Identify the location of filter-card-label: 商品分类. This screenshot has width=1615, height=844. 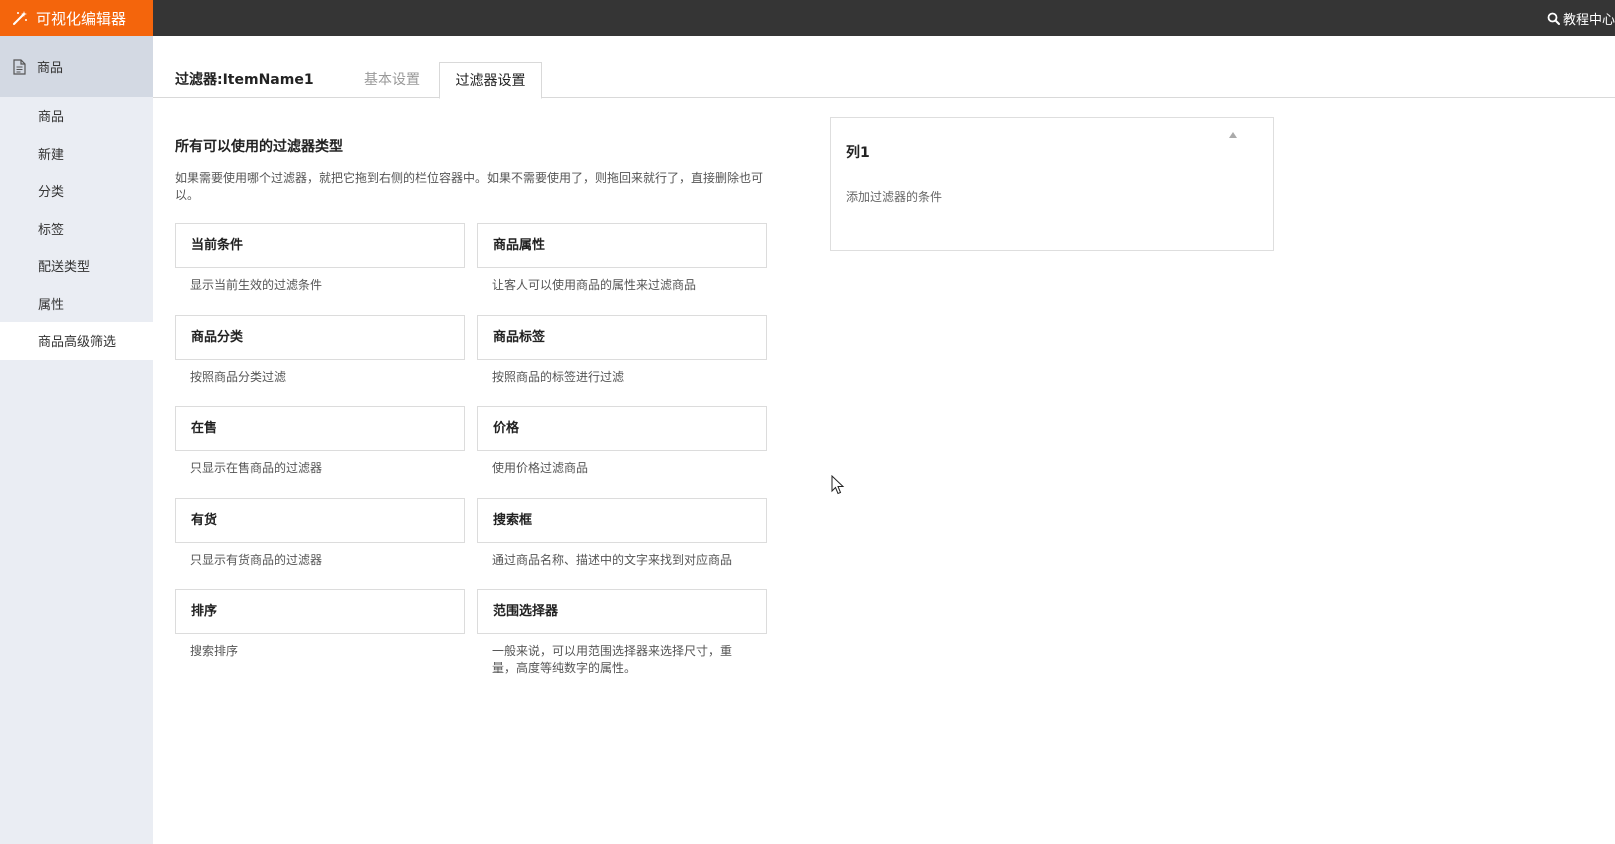
(217, 337).